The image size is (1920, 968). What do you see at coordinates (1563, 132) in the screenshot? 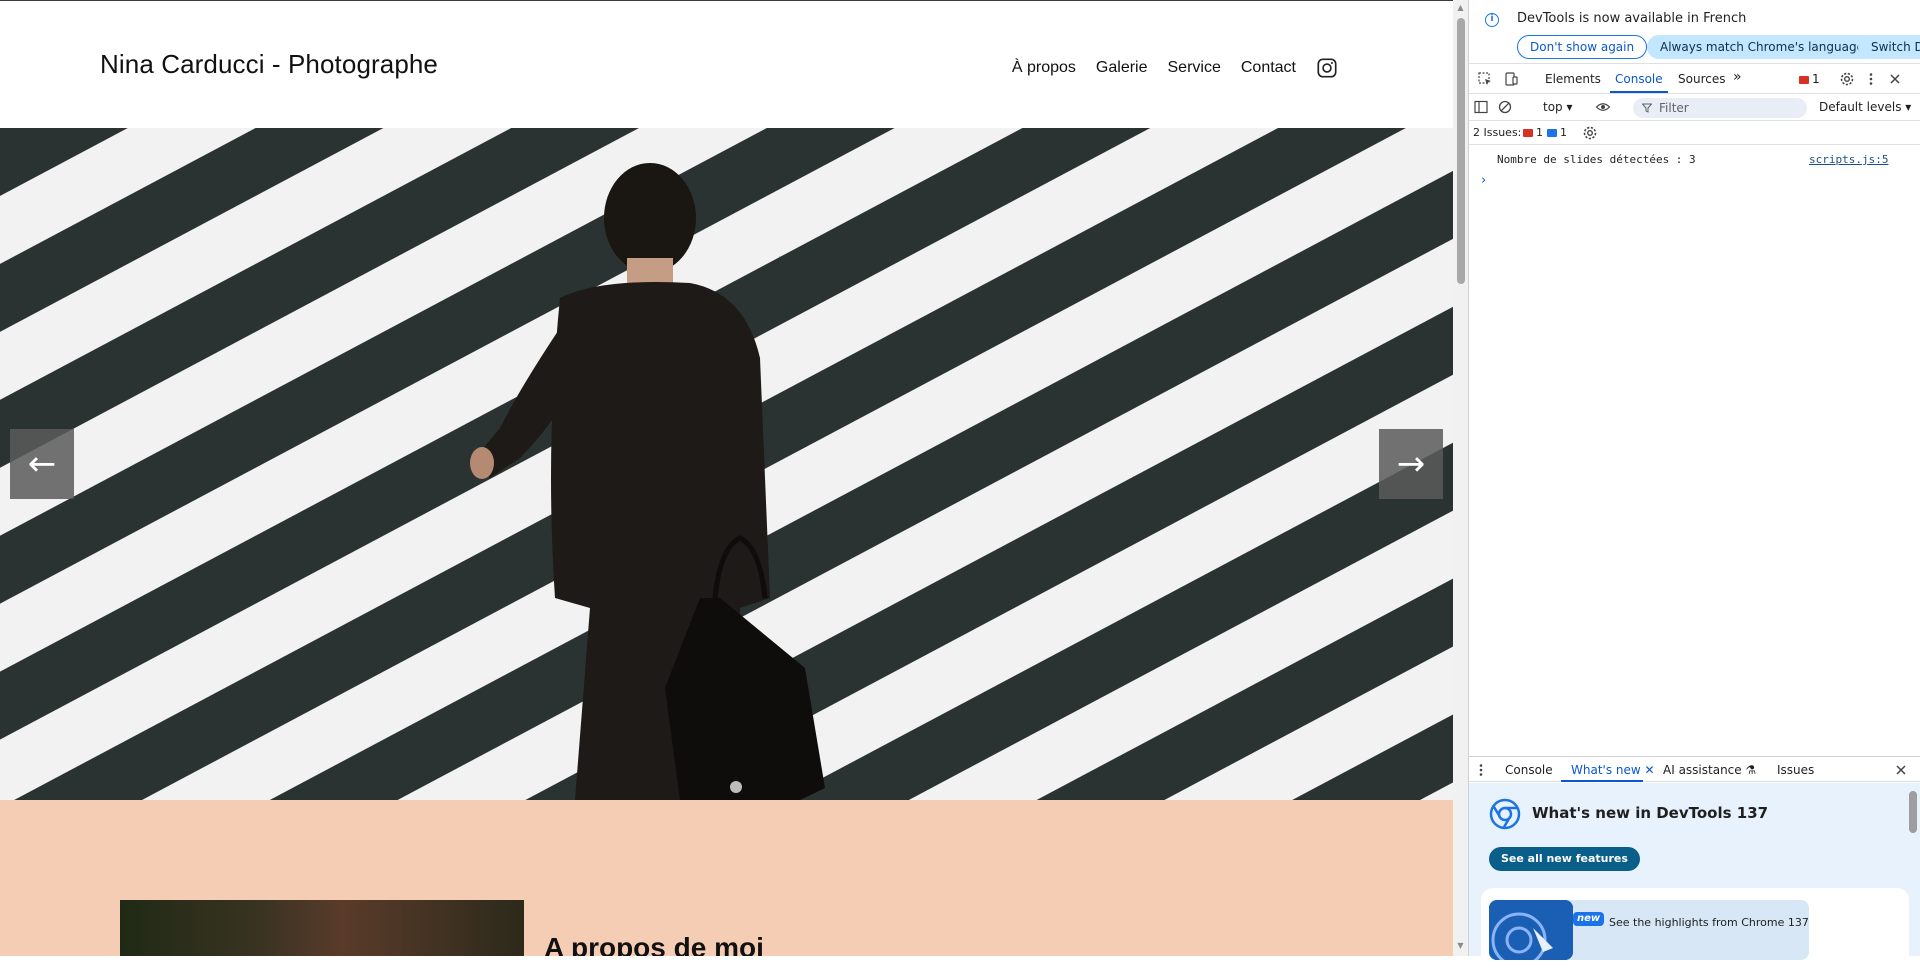
I see `issue-info-count: 1` at bounding box center [1563, 132].